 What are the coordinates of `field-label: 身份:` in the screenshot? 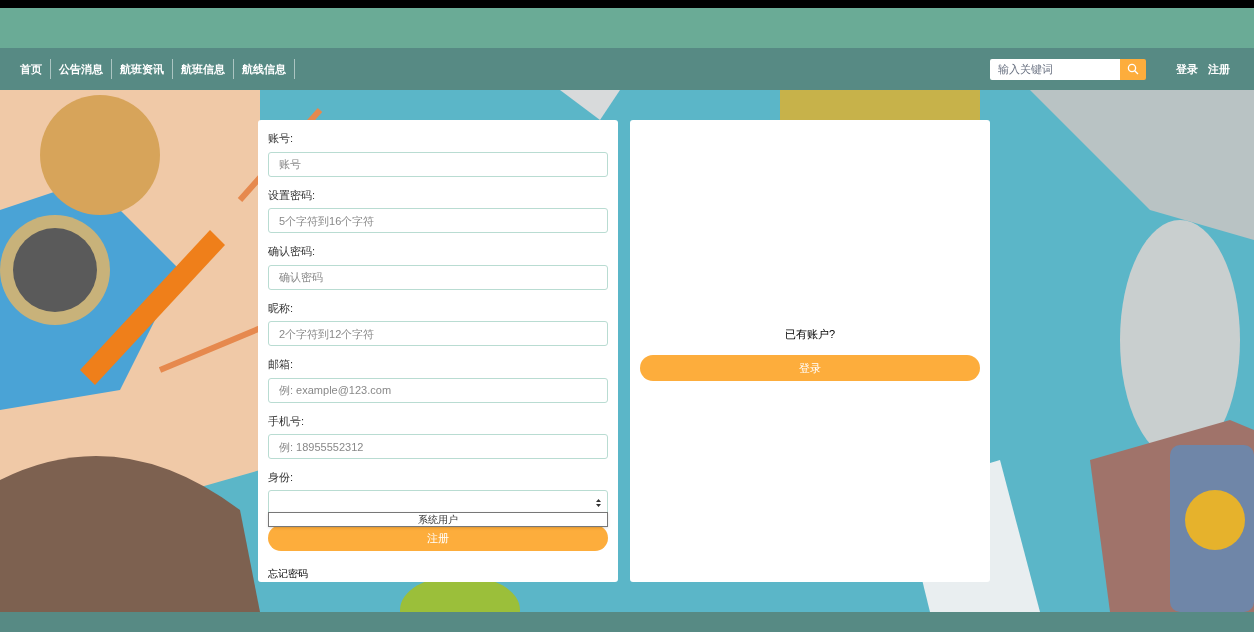 It's located at (281, 477).